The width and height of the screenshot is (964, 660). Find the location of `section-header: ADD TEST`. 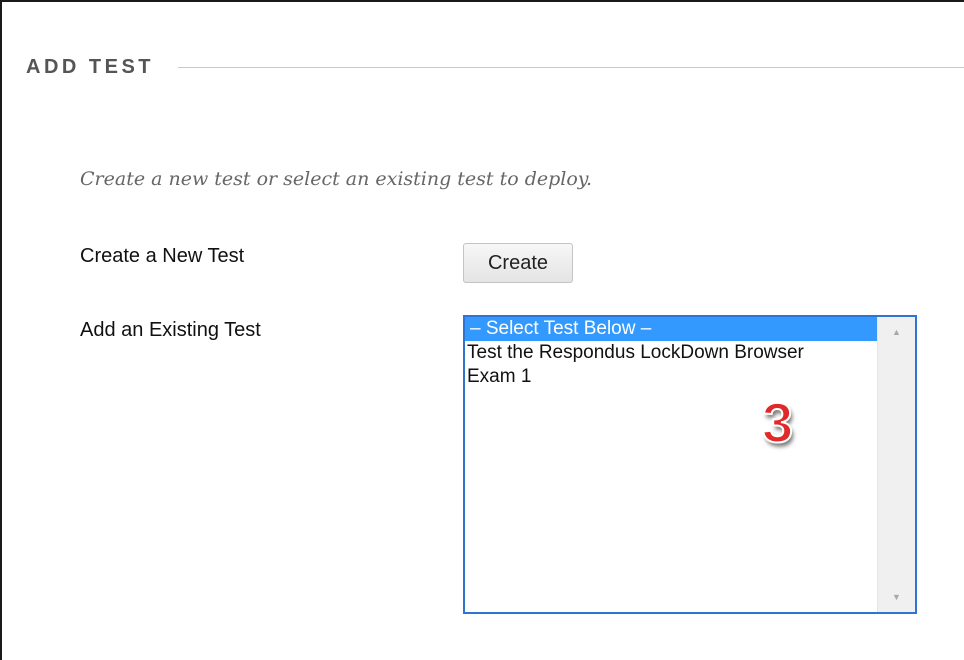

section-header: ADD TEST is located at coordinates (495, 67).